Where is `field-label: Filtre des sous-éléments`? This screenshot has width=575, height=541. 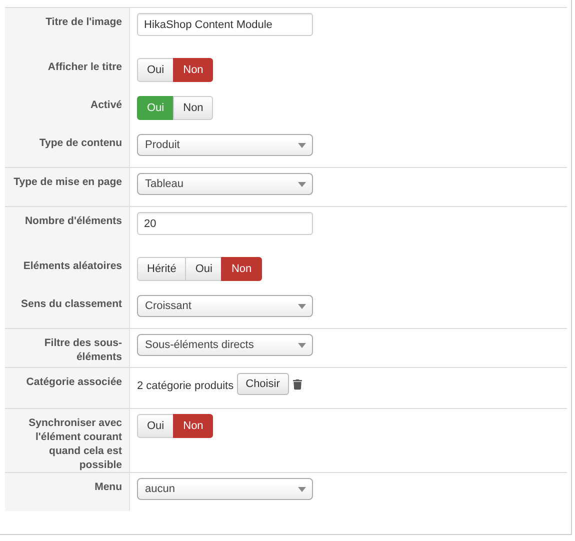 field-label: Filtre des sous-éléments is located at coordinates (83, 350).